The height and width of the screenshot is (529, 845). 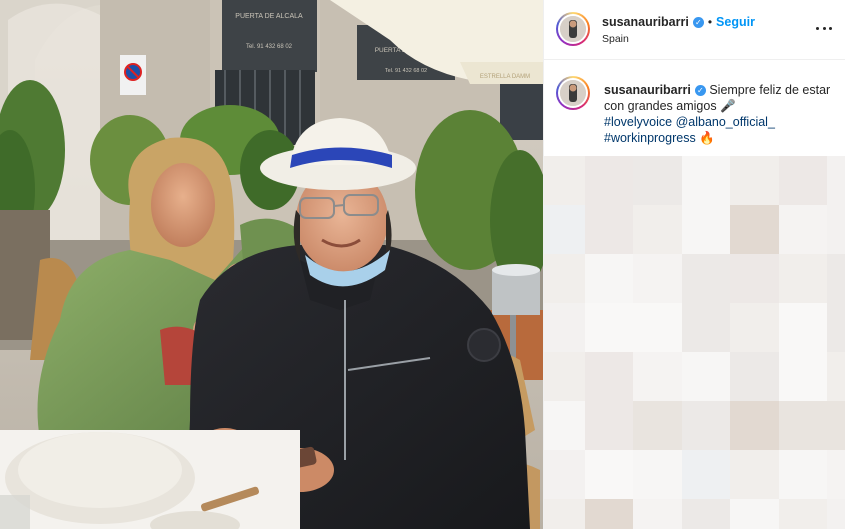 What do you see at coordinates (735, 22) in the screenshot?
I see `follow-button: Seguir` at bounding box center [735, 22].